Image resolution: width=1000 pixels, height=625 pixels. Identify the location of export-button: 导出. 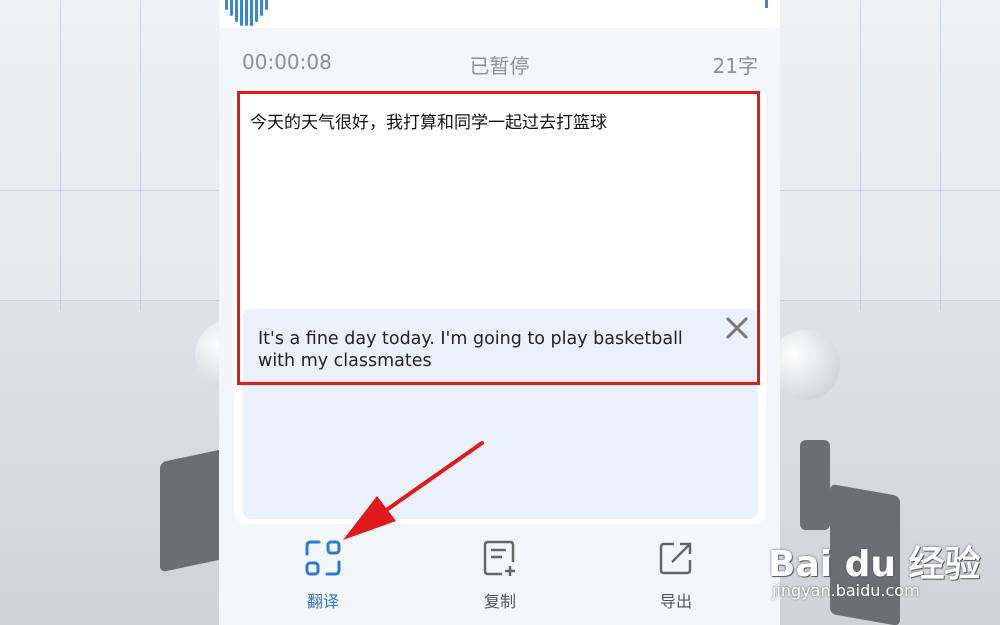
(676, 575).